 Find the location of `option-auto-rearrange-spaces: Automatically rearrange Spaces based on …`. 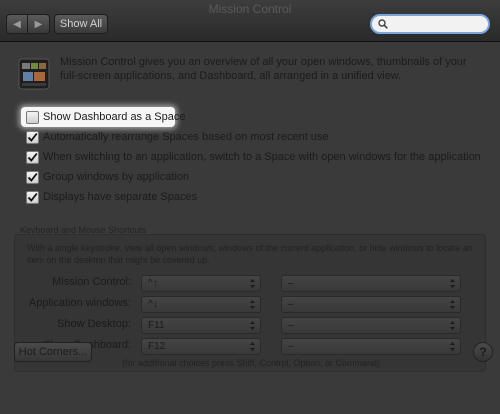

option-auto-rearrange-spaces: Automatically rearrange Spaces based on … is located at coordinates (177, 137).